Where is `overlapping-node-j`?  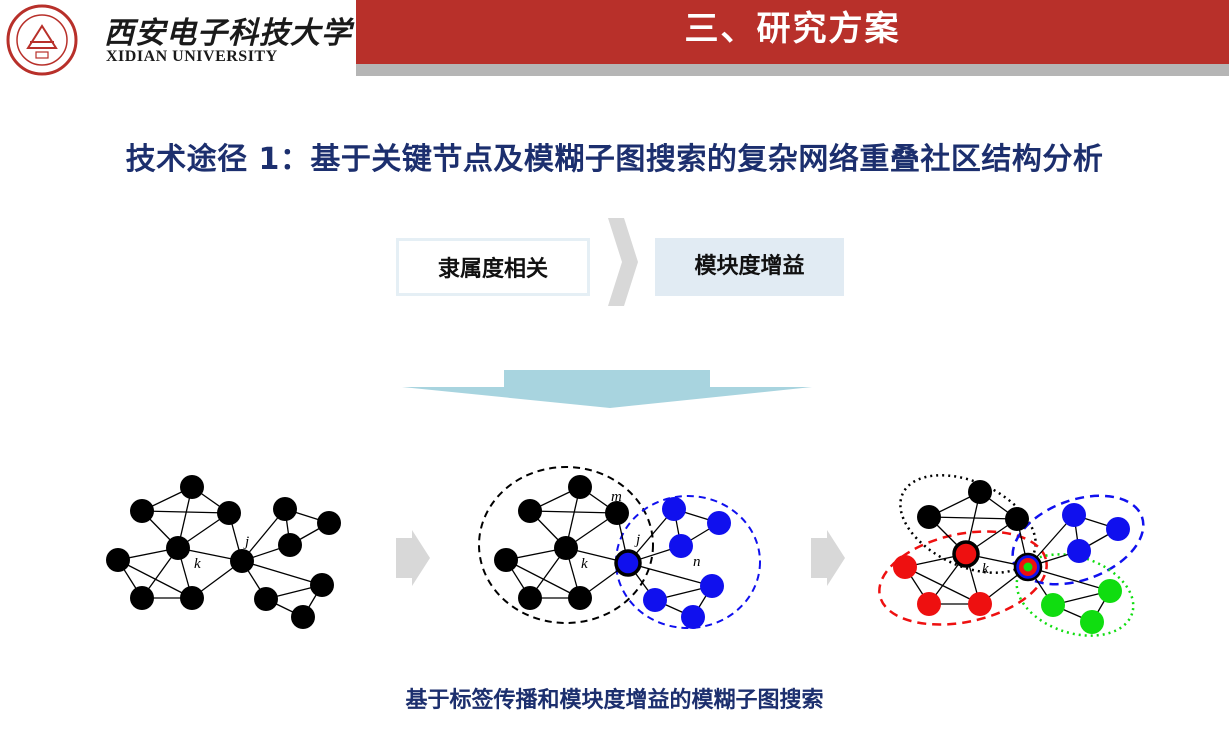
overlapping-node-j is located at coordinates (1028, 567).